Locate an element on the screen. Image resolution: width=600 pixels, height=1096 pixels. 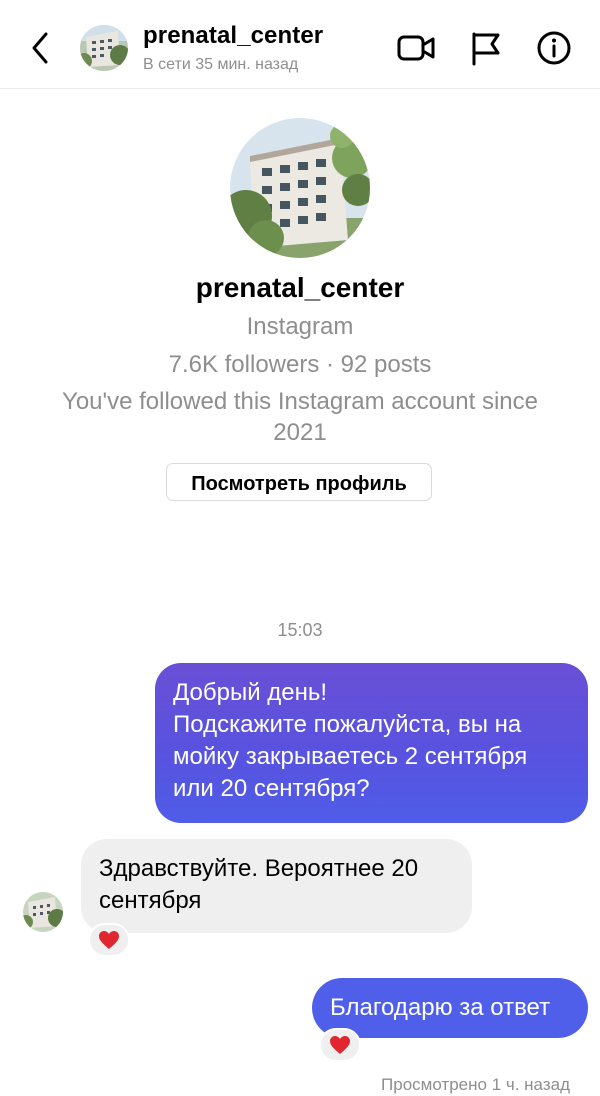
incoming-message: Здравствуйте. Вероятнее 20 сентября is located at coordinates (276, 886).